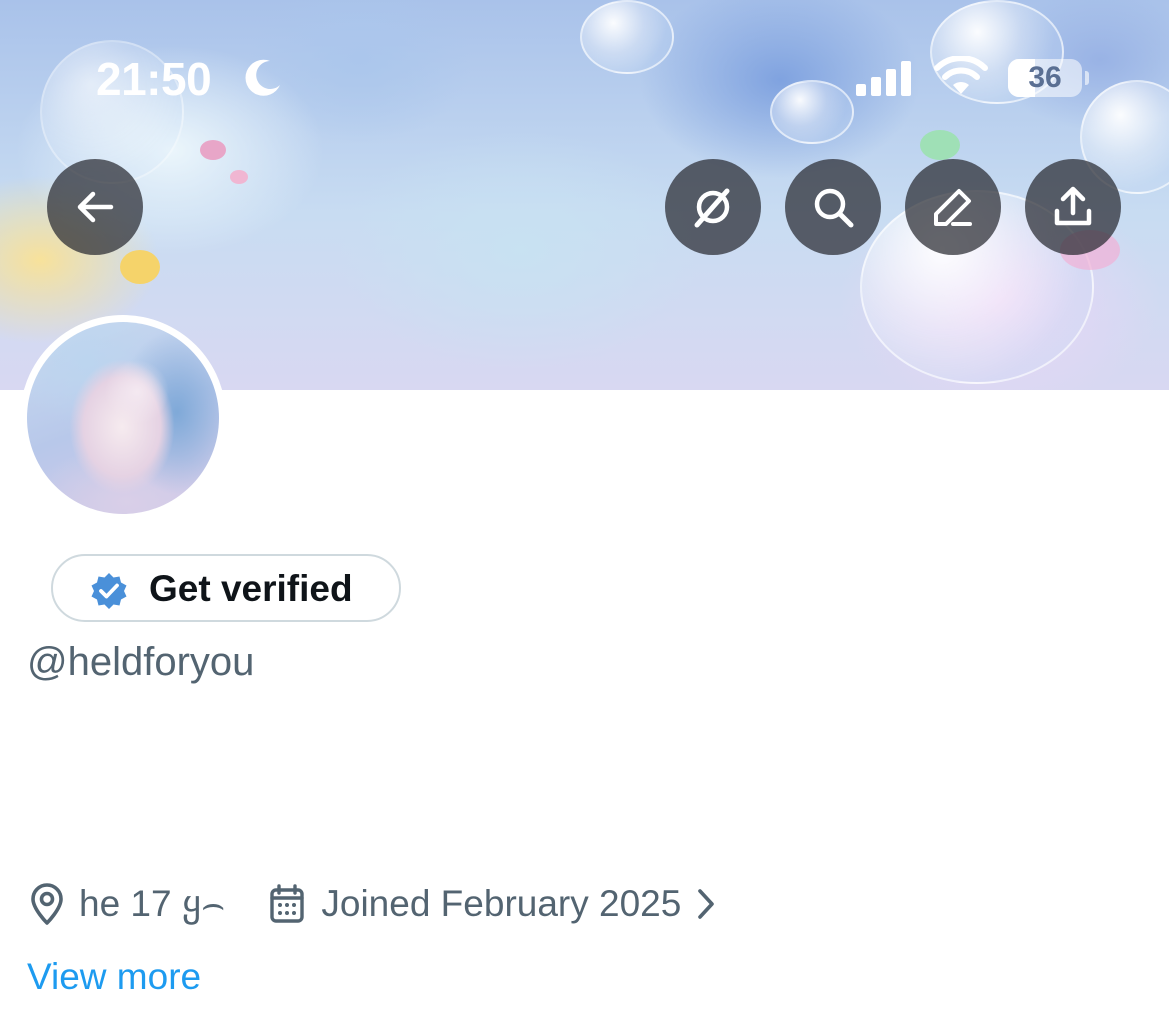 Image resolution: width=1169 pixels, height=1015 pixels. I want to click on avatar, so click(123, 418).